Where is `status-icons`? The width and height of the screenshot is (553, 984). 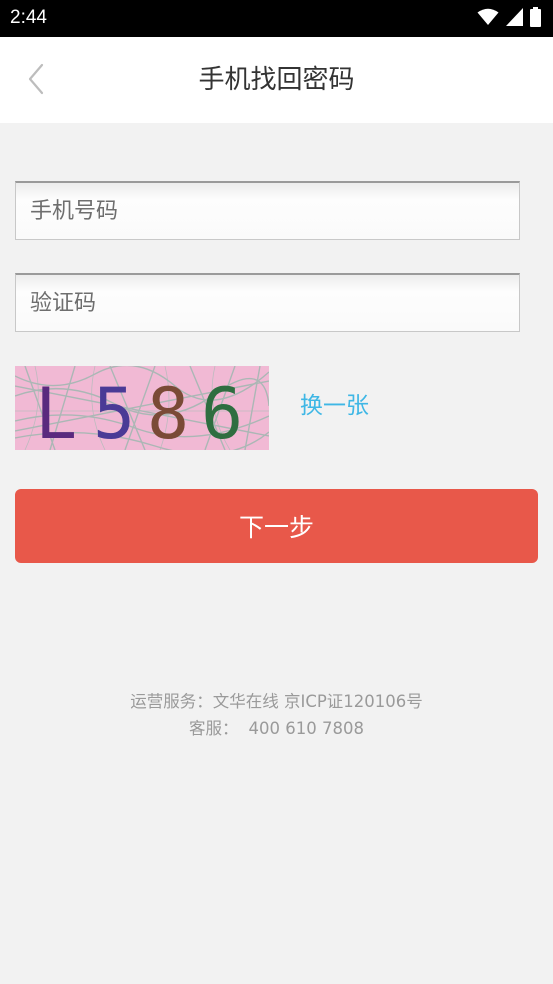
status-icons is located at coordinates (509, 19).